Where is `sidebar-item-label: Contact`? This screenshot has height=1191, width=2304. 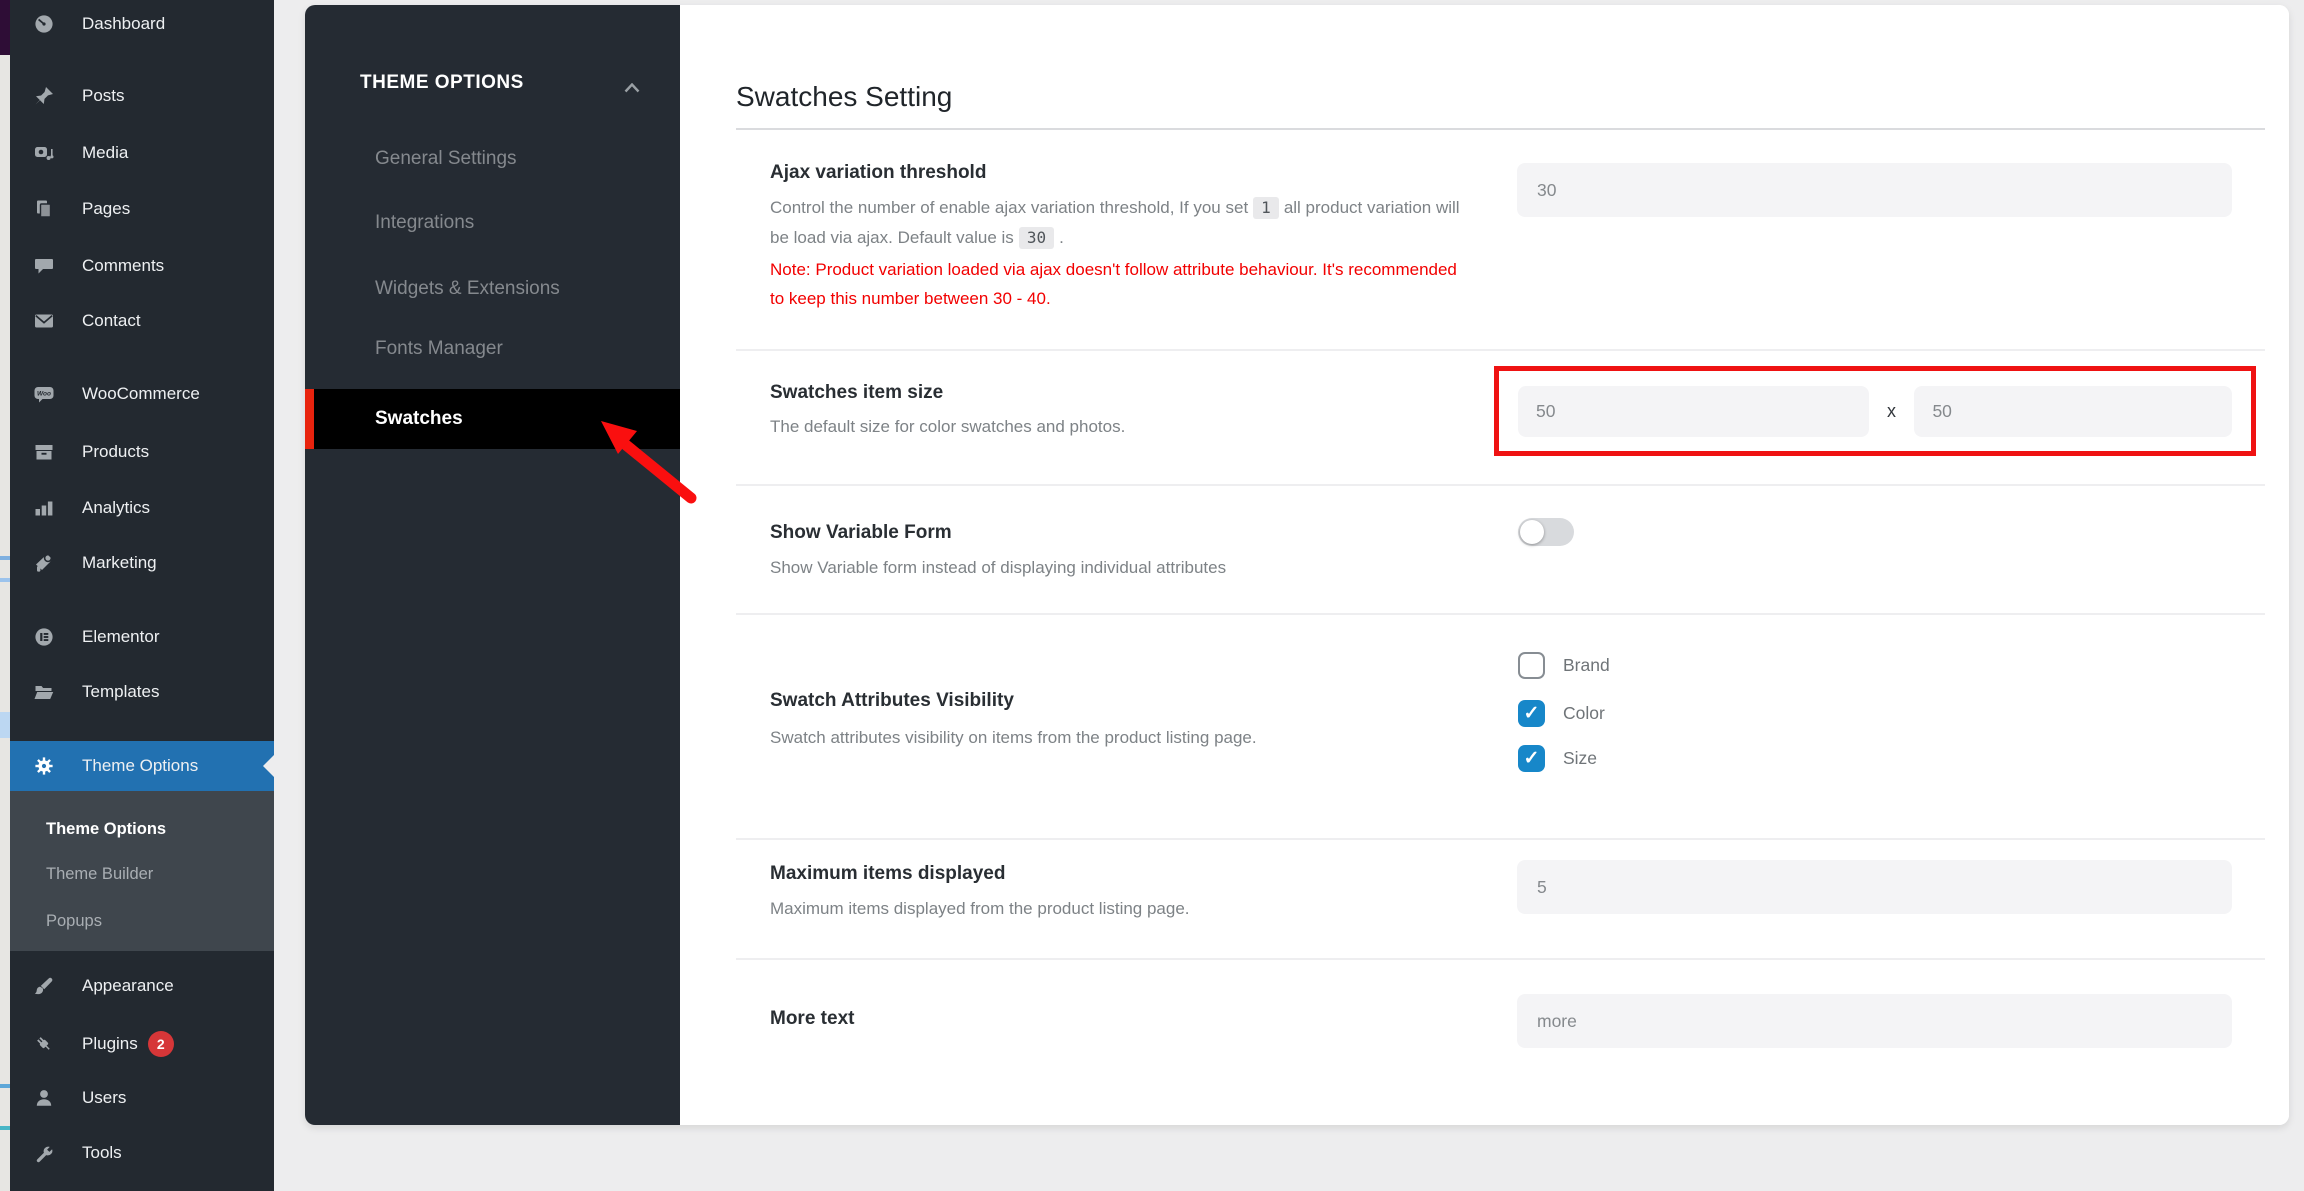
sidebar-item-label: Contact is located at coordinates (111, 320).